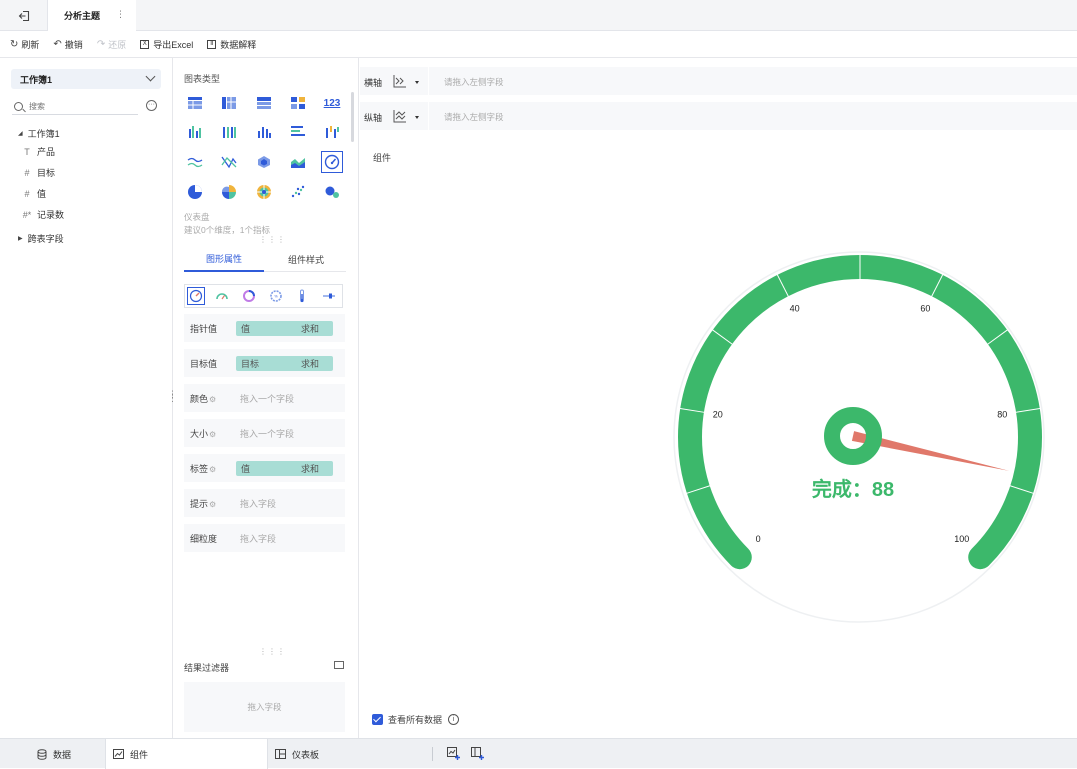 This screenshot has width=1077, height=769. What do you see at coordinates (186, 754) in the screenshot?
I see `tab-widget: 组件` at bounding box center [186, 754].